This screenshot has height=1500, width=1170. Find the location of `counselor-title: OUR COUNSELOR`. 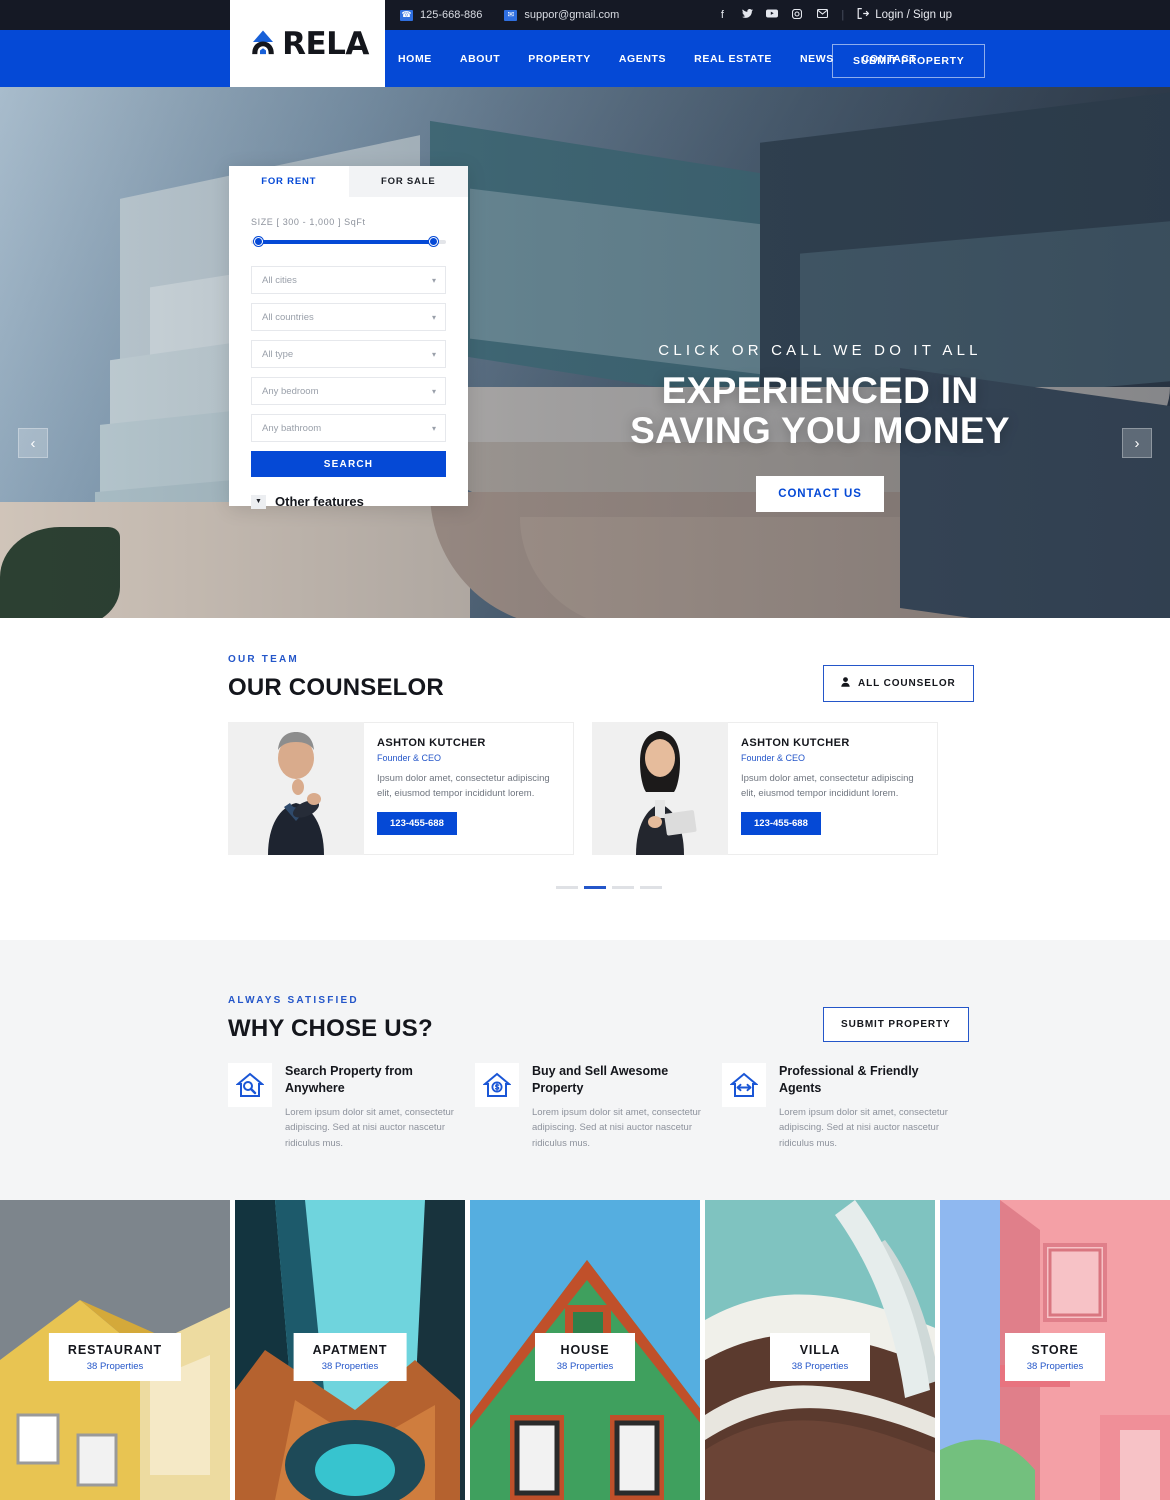

counselor-title: OUR COUNSELOR is located at coordinates (336, 687).